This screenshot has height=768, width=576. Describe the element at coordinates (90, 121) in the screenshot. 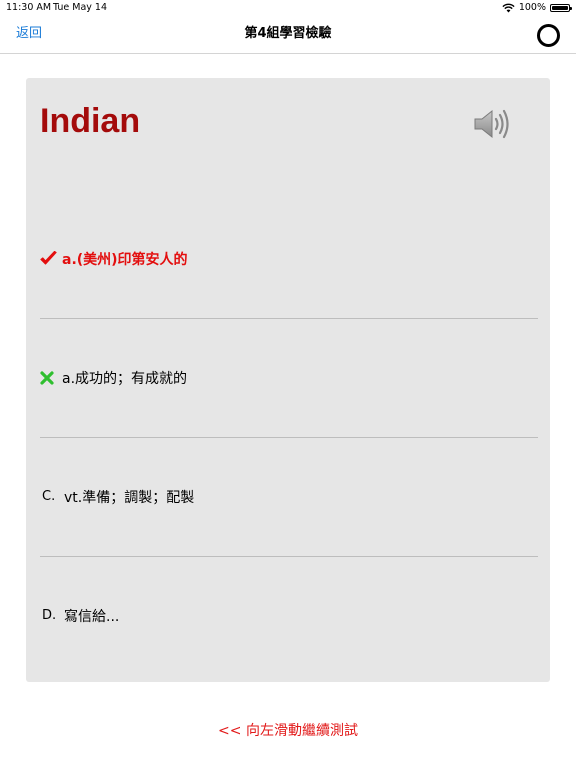

I see `quiz-word: Indian` at that location.